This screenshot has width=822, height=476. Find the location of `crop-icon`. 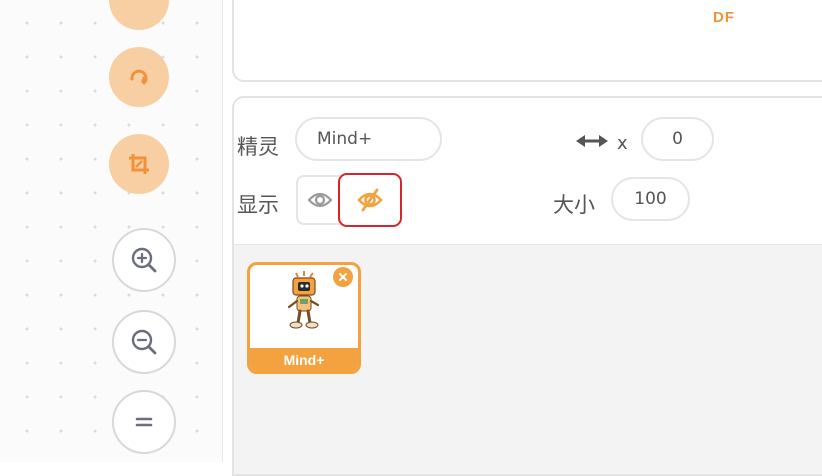

crop-icon is located at coordinates (139, 164).